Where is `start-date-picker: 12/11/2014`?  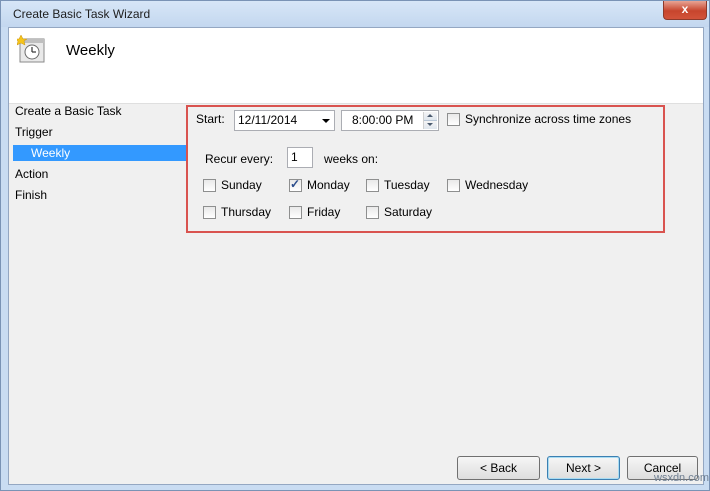 start-date-picker: 12/11/2014 is located at coordinates (284, 120).